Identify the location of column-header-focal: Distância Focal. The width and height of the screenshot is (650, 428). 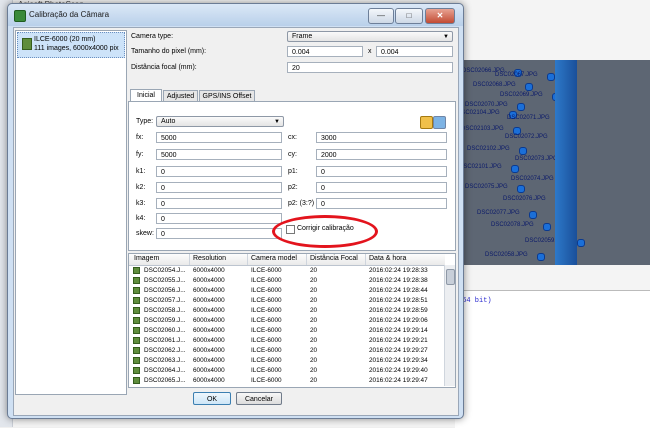
(334, 258).